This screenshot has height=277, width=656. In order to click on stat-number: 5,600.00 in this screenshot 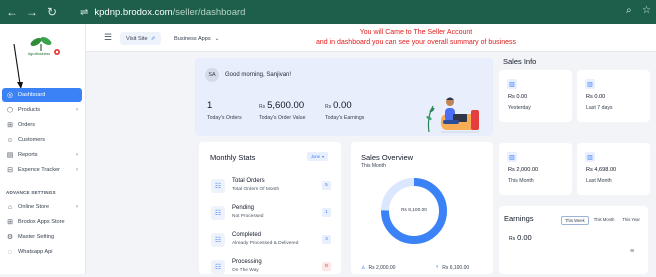, I will do `click(286, 105)`.